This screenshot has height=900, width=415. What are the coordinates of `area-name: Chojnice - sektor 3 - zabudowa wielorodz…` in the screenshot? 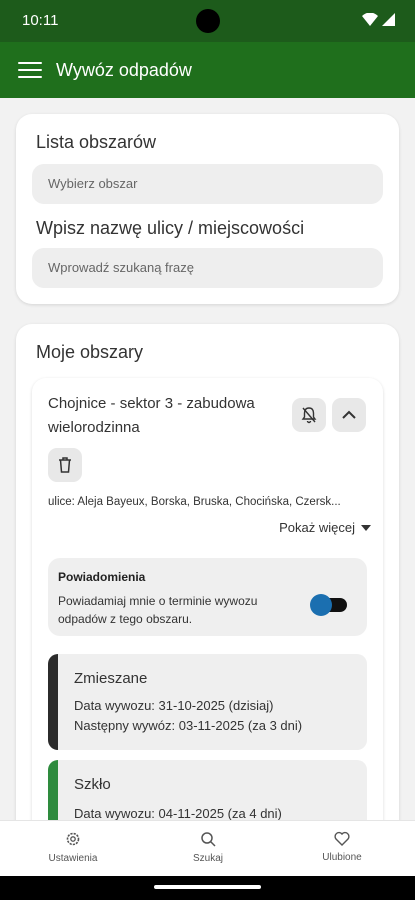 It's located at (151, 415).